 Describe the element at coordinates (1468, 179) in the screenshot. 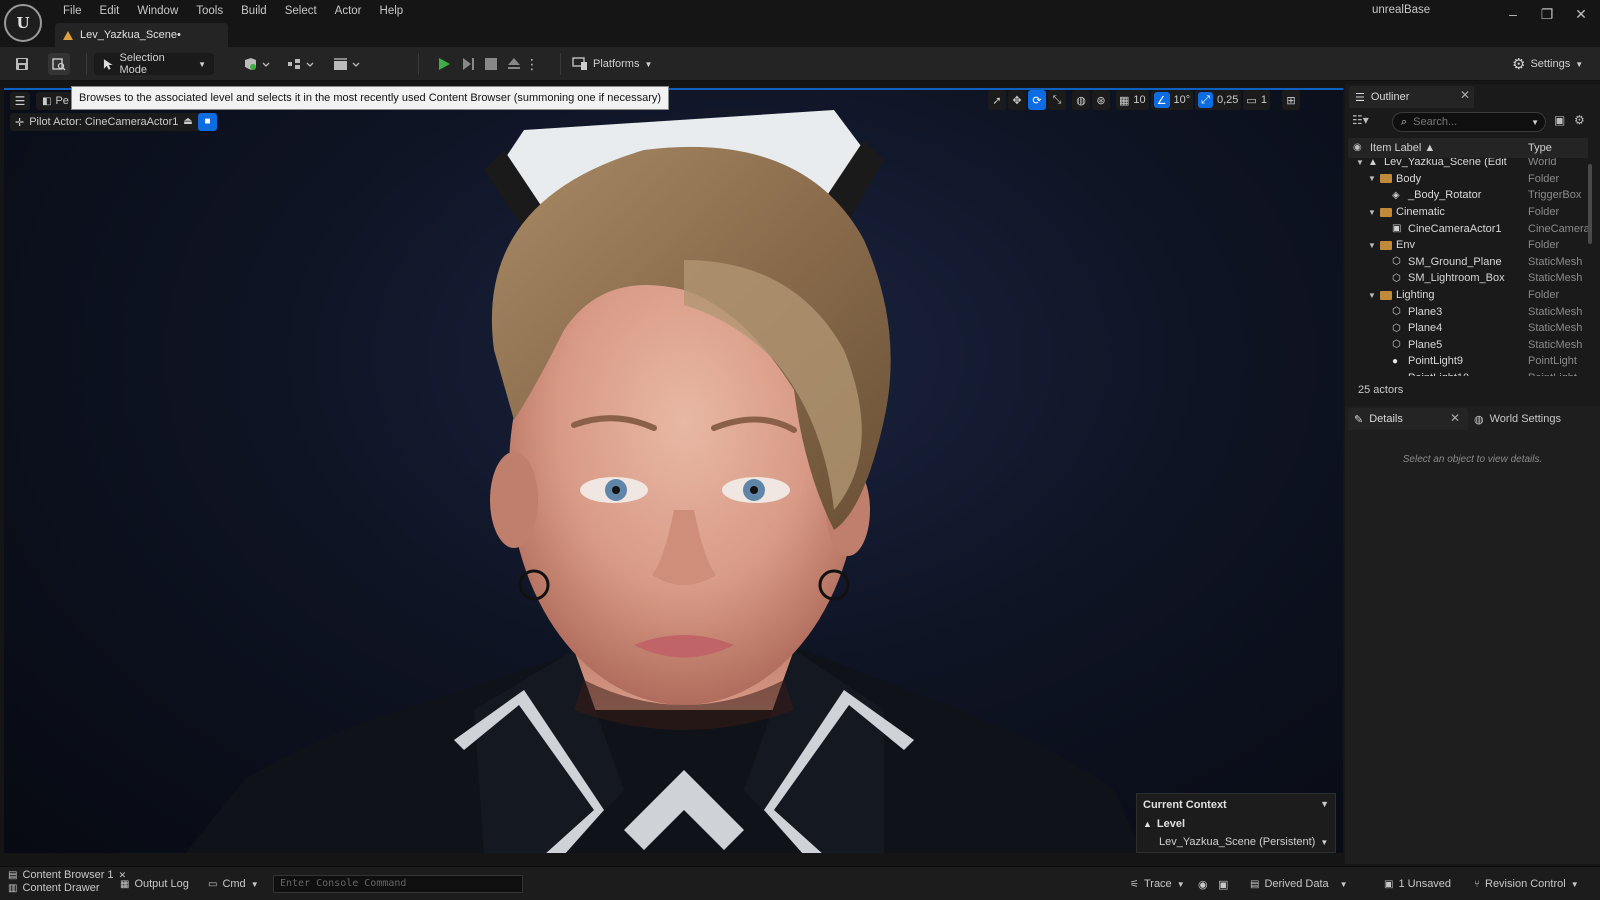

I see `outliner-row: ▼ Body Folder` at that location.